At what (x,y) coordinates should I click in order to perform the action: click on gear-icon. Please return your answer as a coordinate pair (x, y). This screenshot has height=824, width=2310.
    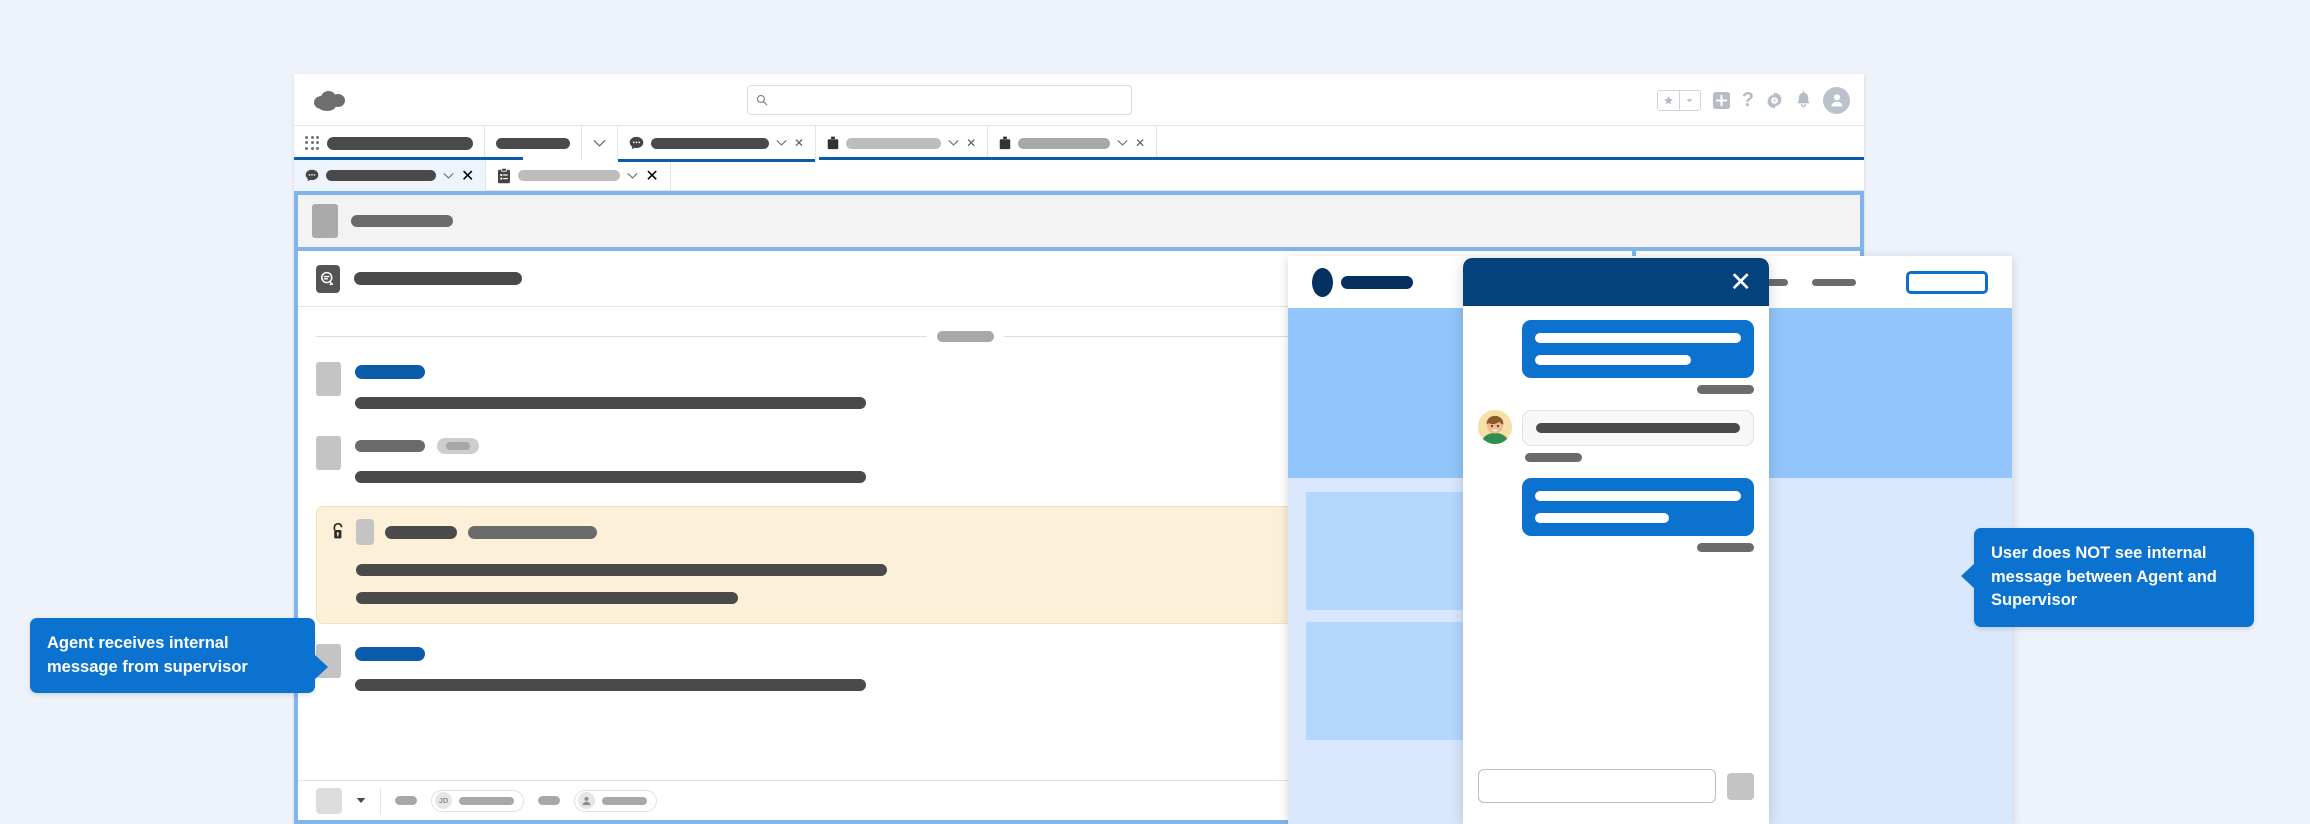
    Looking at the image, I should click on (1774, 100).